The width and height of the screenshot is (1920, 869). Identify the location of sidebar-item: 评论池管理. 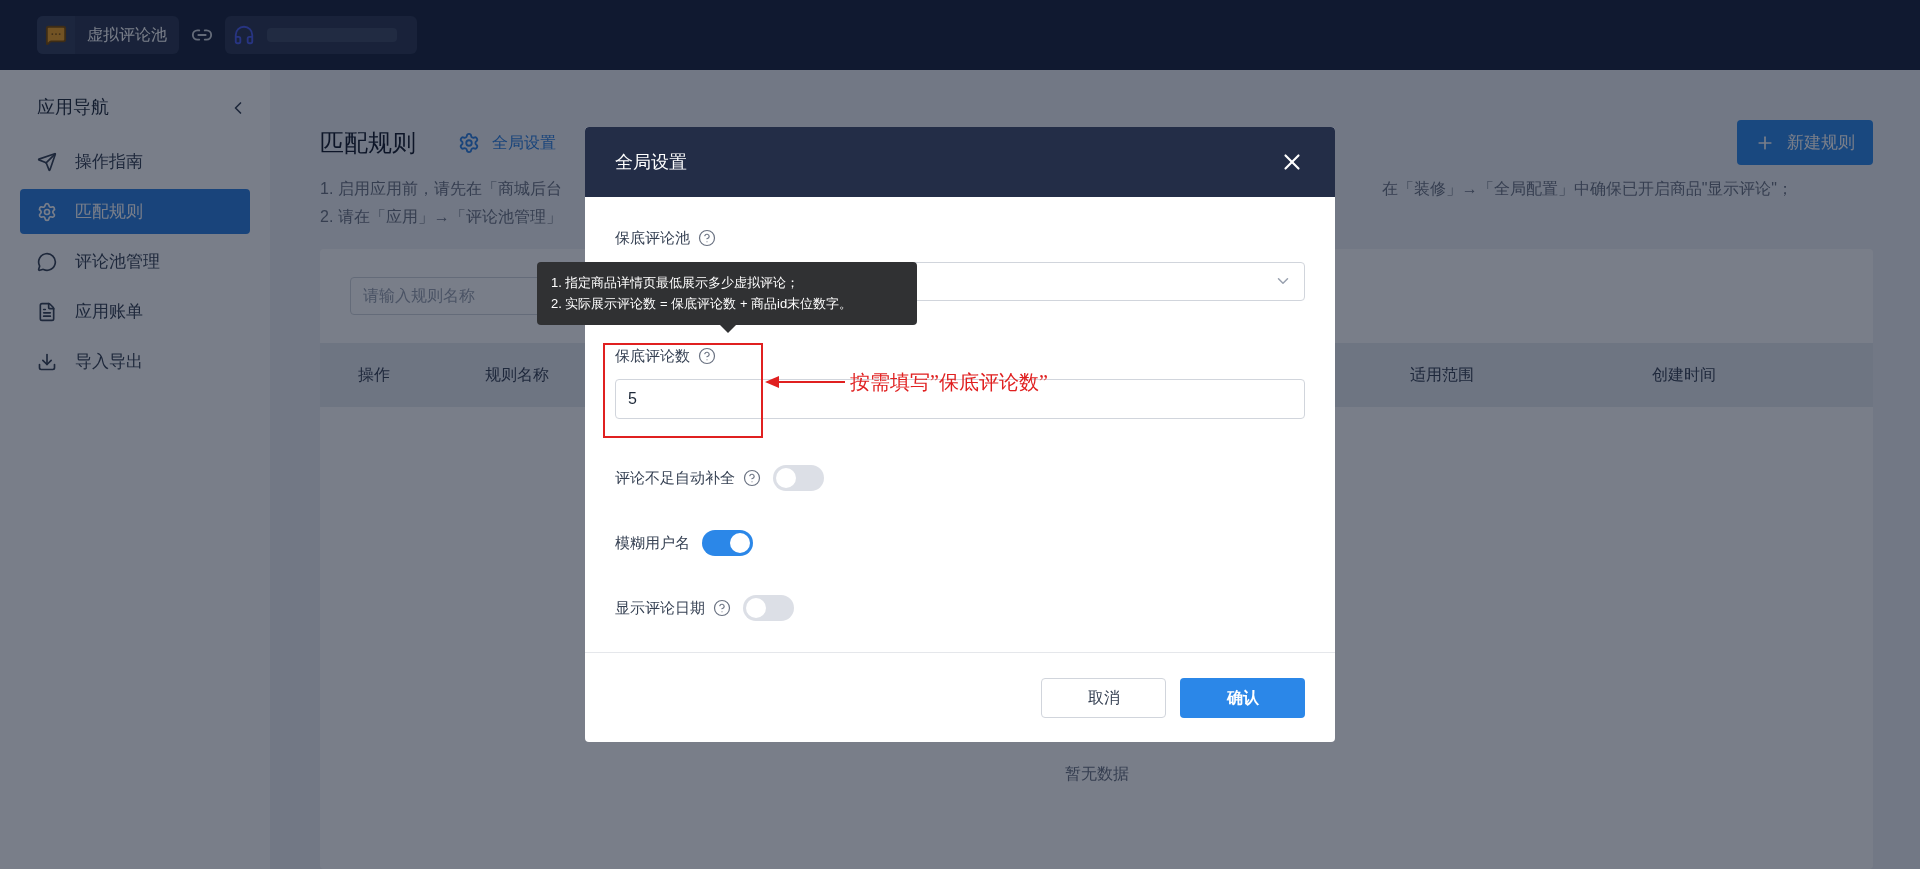
(135, 261).